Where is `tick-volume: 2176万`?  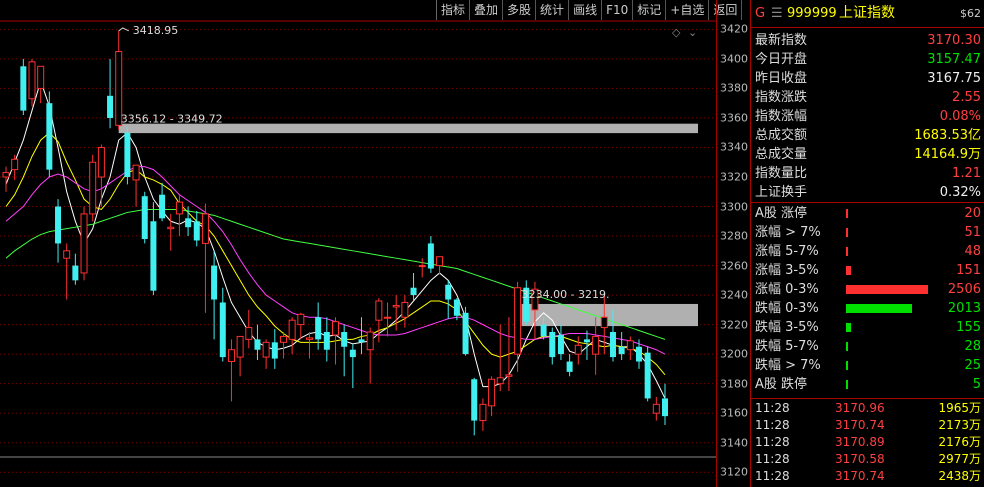
tick-volume: 2176万 is located at coordinates (959, 442).